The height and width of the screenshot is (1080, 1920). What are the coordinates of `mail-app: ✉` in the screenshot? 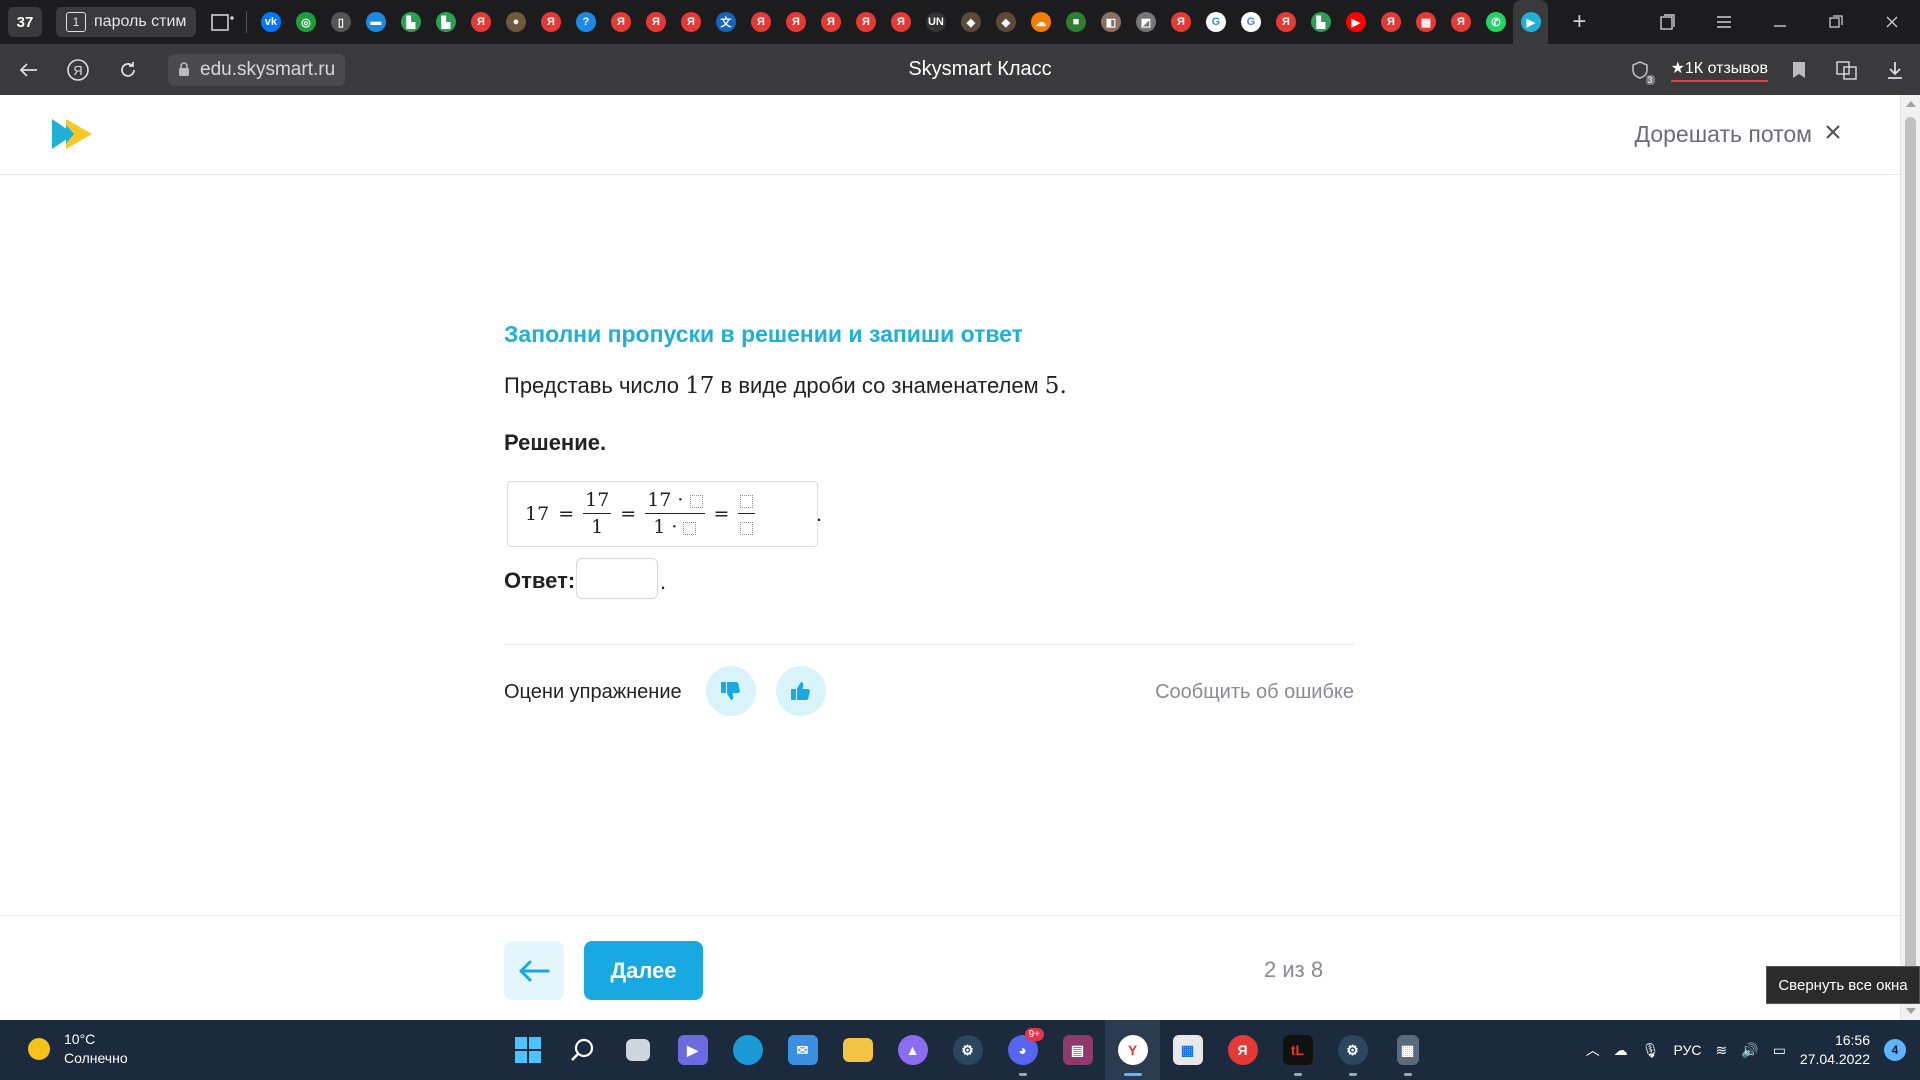 It's located at (802, 1050).